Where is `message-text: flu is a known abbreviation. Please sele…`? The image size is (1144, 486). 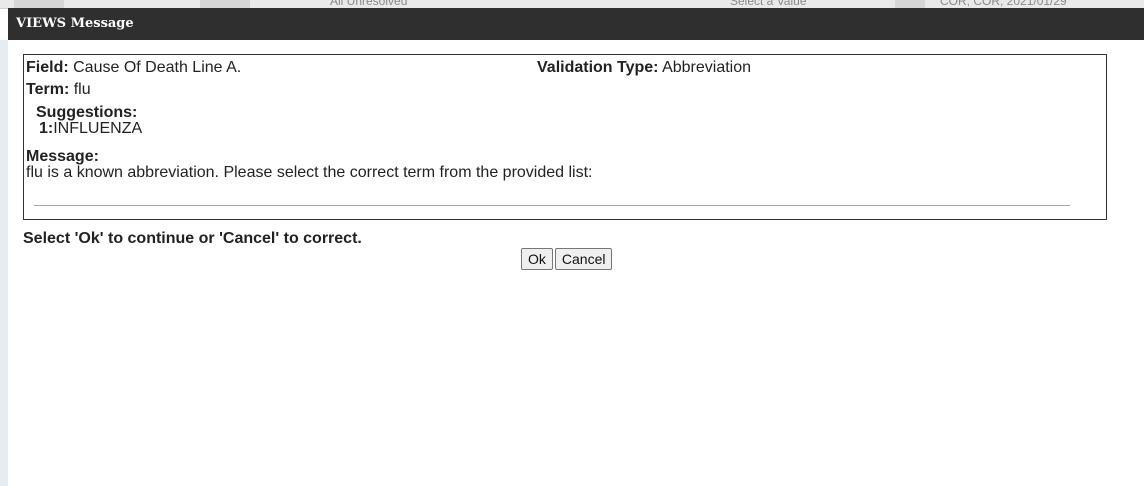 message-text: flu is a known abbreviation. Please sele… is located at coordinates (309, 172).